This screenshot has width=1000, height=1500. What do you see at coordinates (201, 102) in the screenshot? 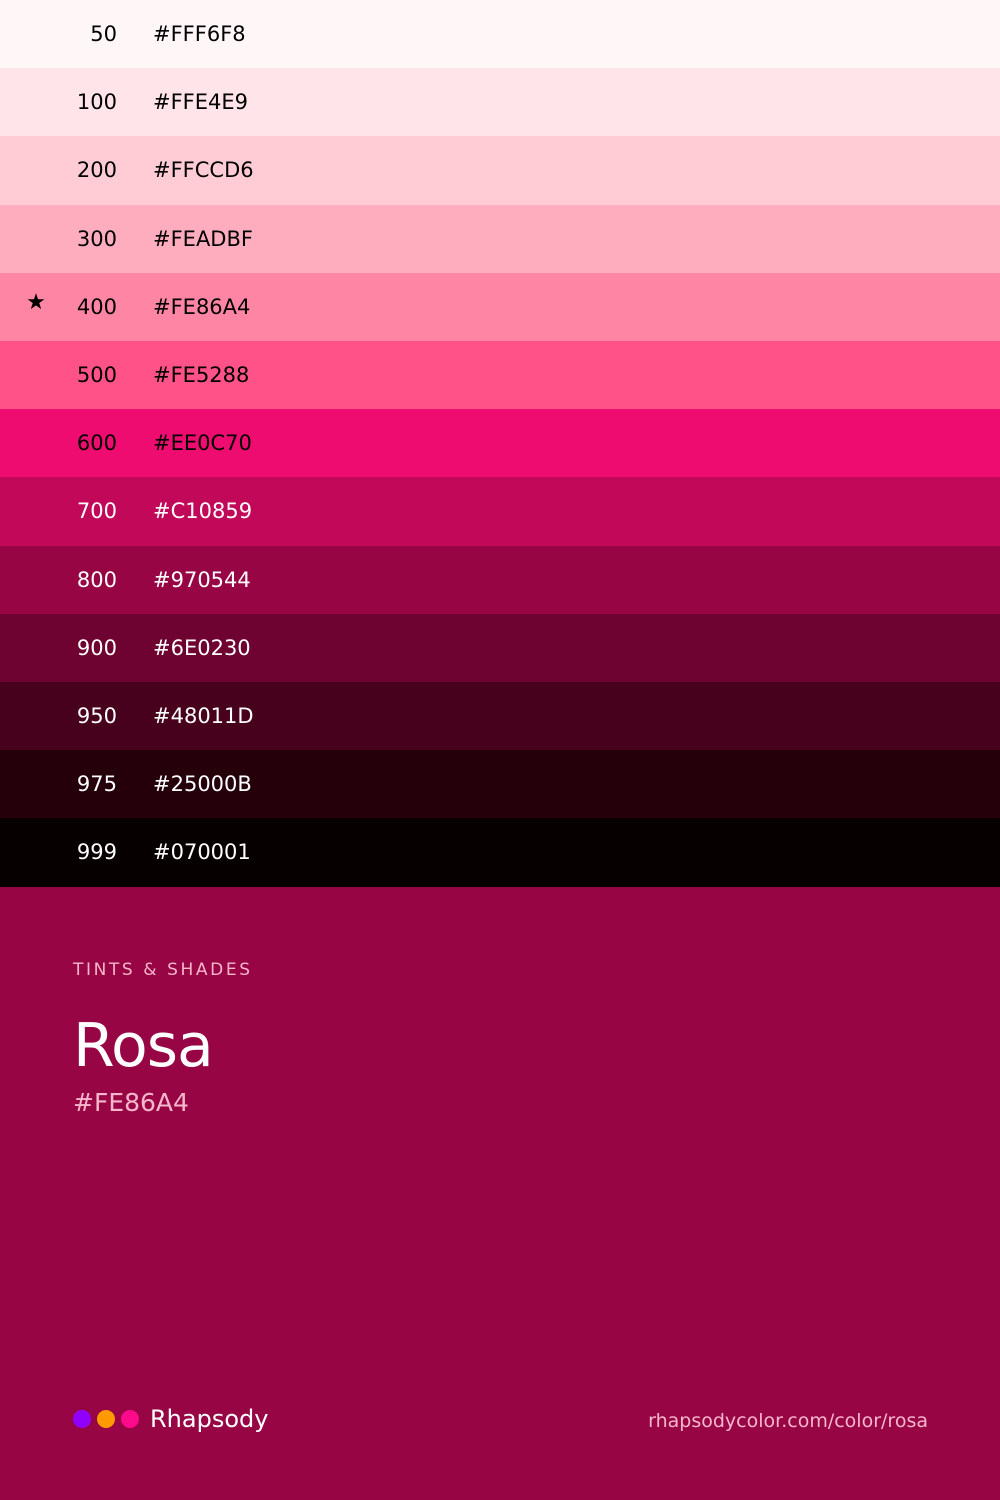
I see `swatch-hex: #FFE4E9` at bounding box center [201, 102].